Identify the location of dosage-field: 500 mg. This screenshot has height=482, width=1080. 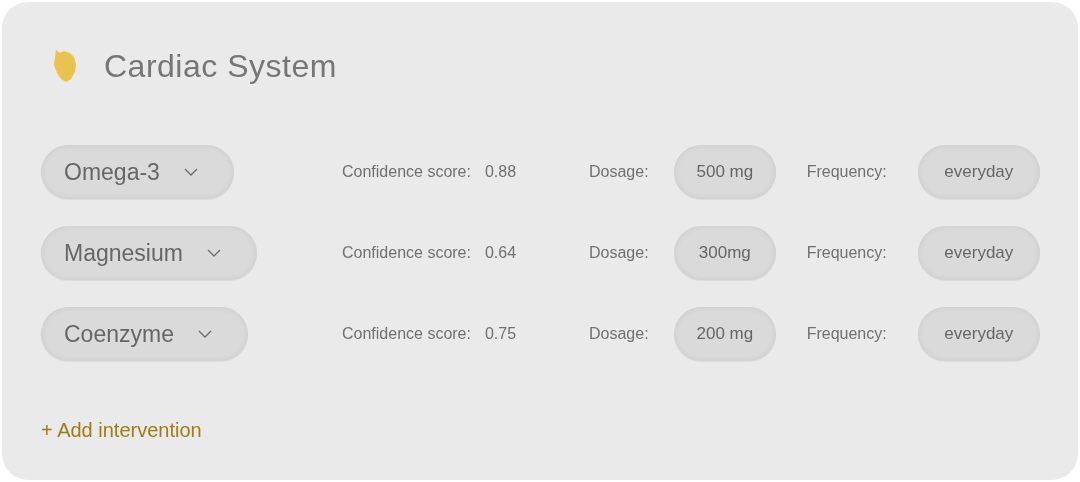
(725, 172).